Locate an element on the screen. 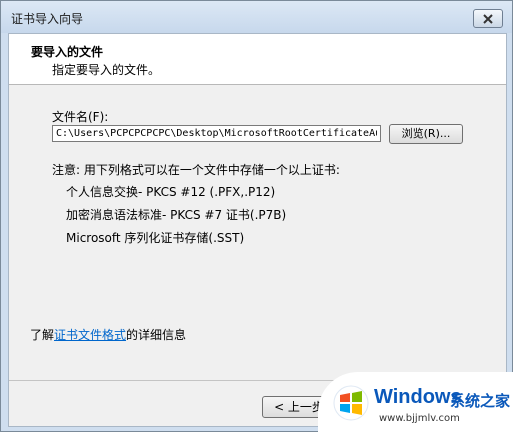 This screenshot has width=513, height=432. learn-more-suffix: 的详细信息 is located at coordinates (156, 335).